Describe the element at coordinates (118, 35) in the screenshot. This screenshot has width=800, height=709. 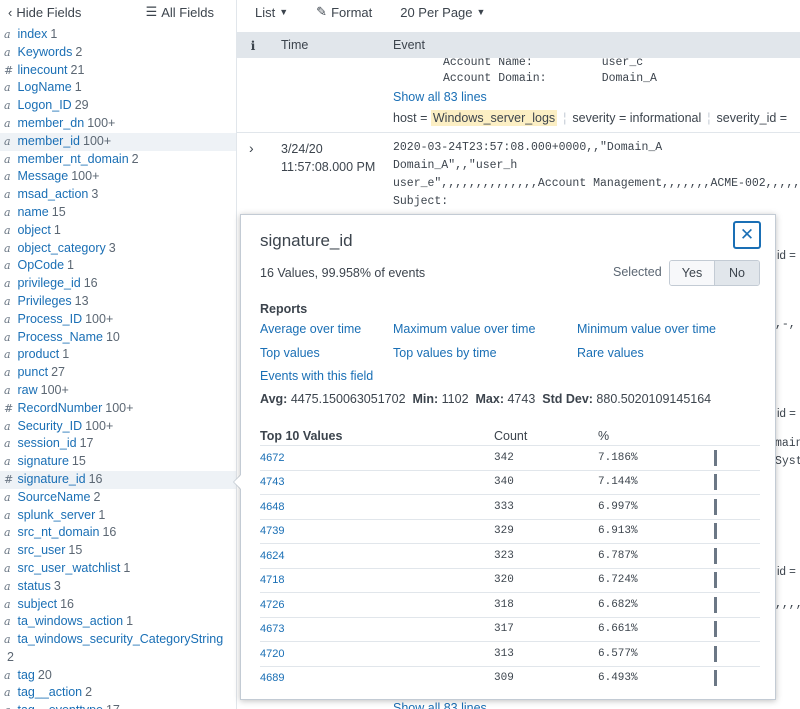
I see `field-item: a index 1` at that location.